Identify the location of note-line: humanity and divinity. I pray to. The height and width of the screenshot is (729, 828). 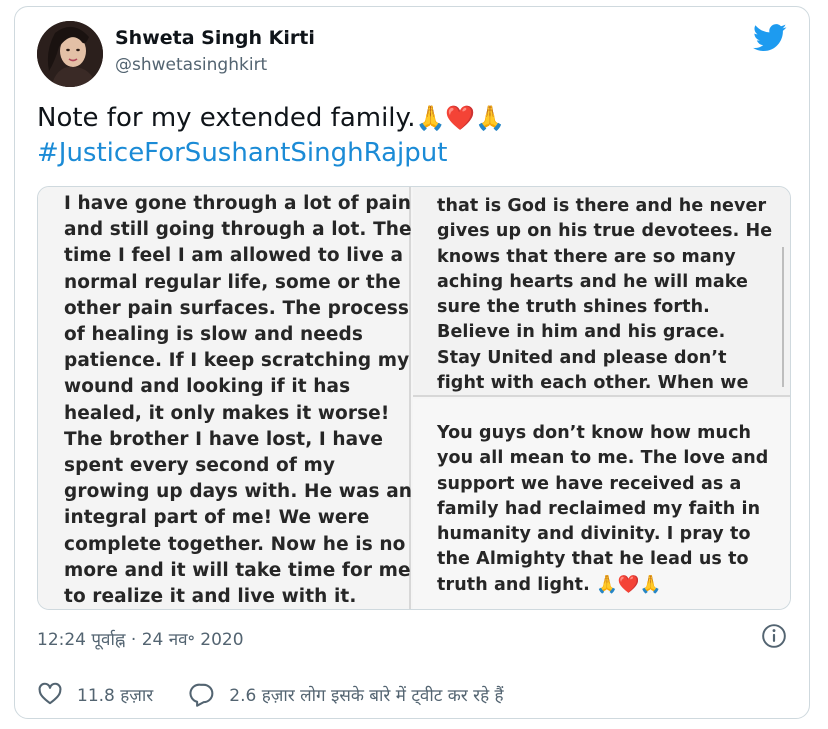
(594, 534).